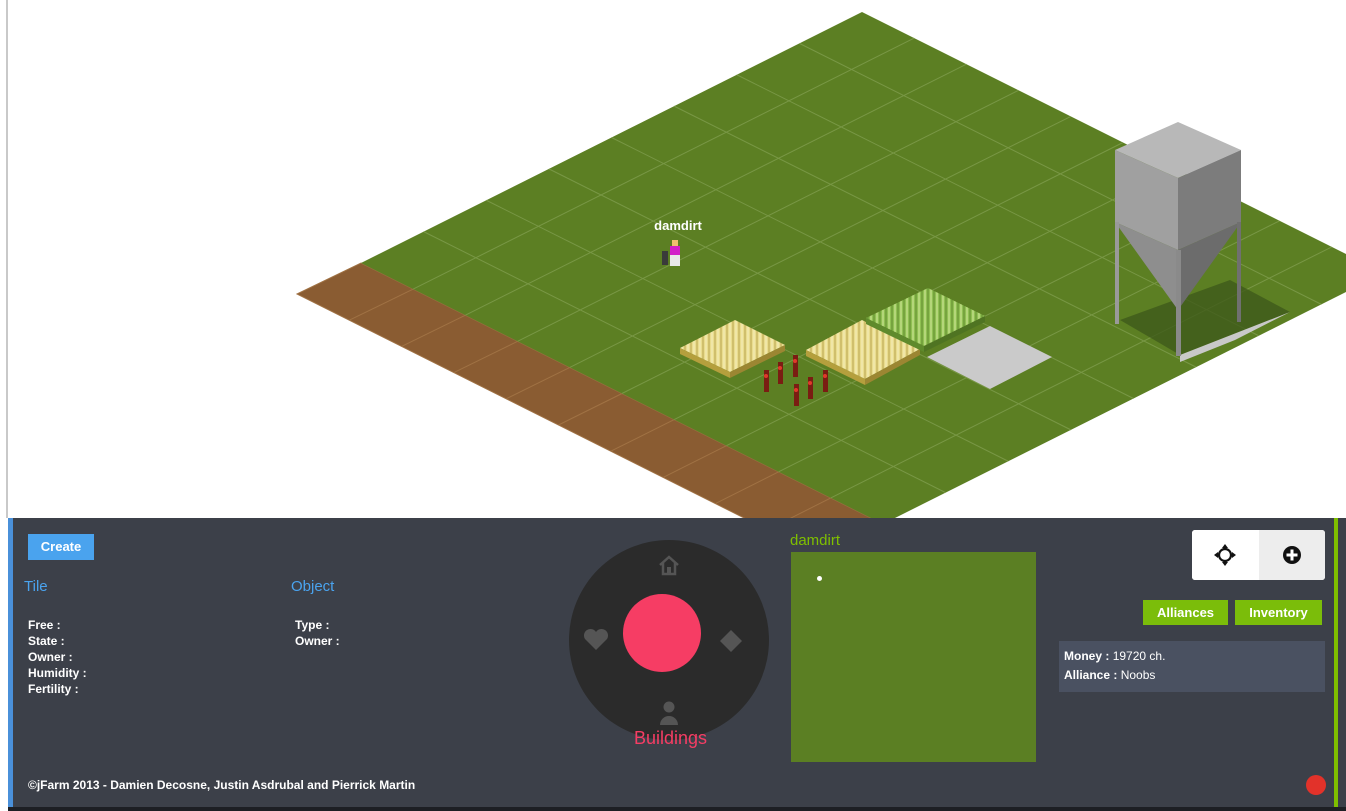 This screenshot has width=1346, height=811. I want to click on alliances-button: Alliances, so click(1185, 612).